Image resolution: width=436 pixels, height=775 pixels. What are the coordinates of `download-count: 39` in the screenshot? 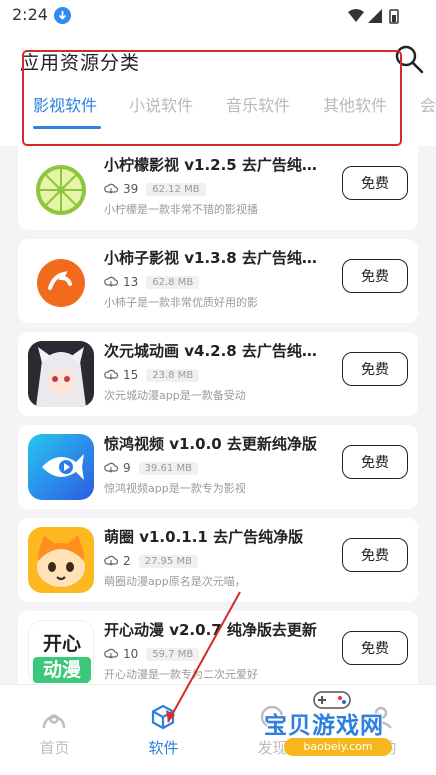 It's located at (131, 189).